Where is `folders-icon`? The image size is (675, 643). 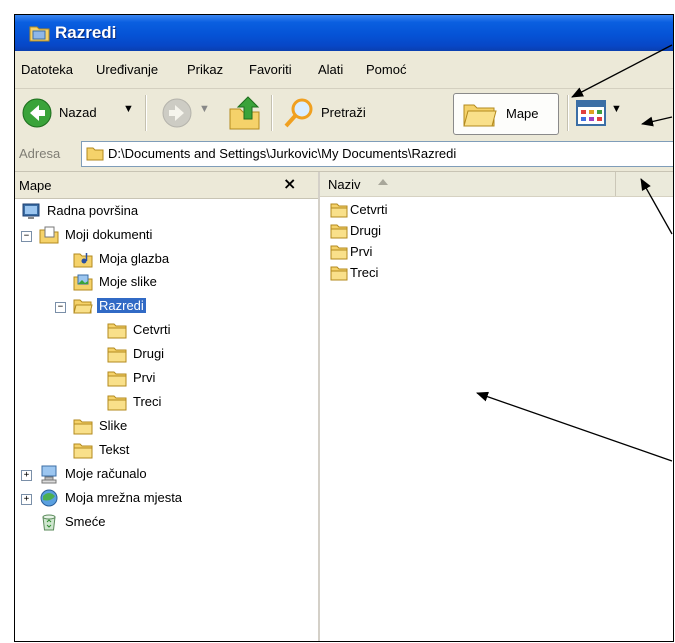 folders-icon is located at coordinates (480, 116).